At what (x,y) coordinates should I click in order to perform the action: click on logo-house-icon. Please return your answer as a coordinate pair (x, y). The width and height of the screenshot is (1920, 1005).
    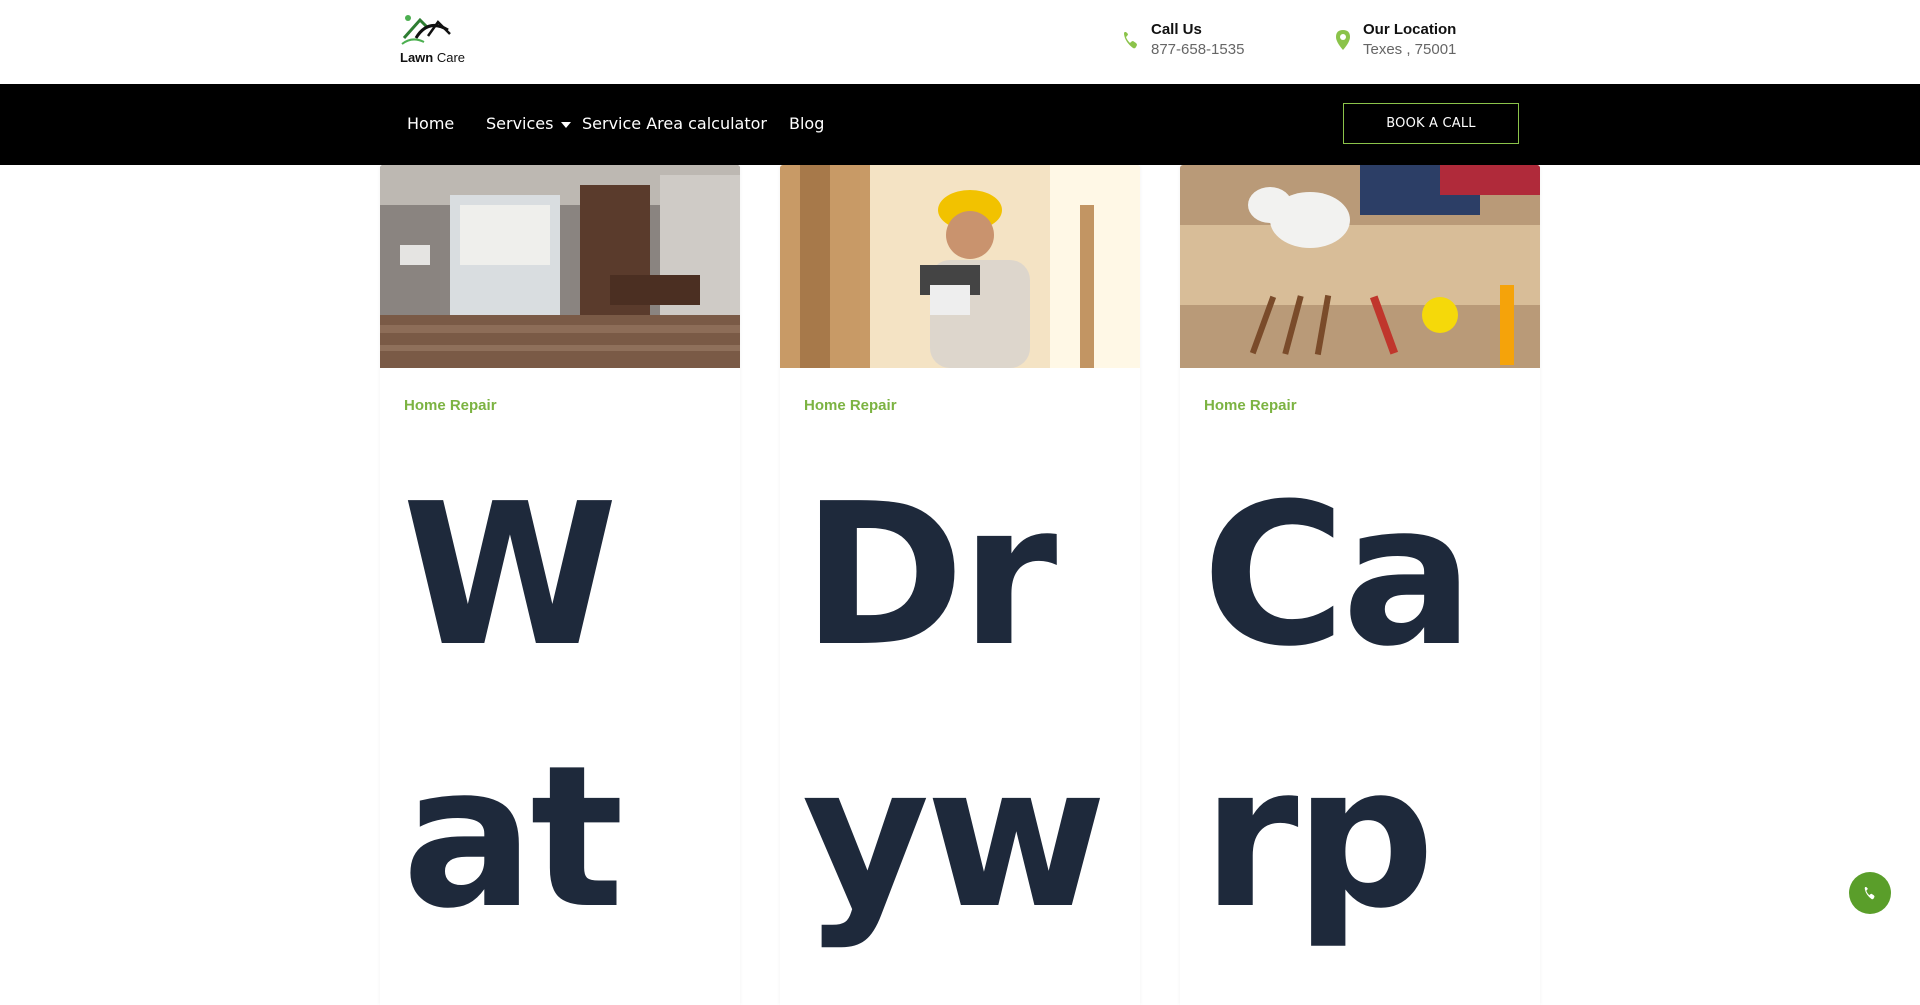
    Looking at the image, I should click on (426, 30).